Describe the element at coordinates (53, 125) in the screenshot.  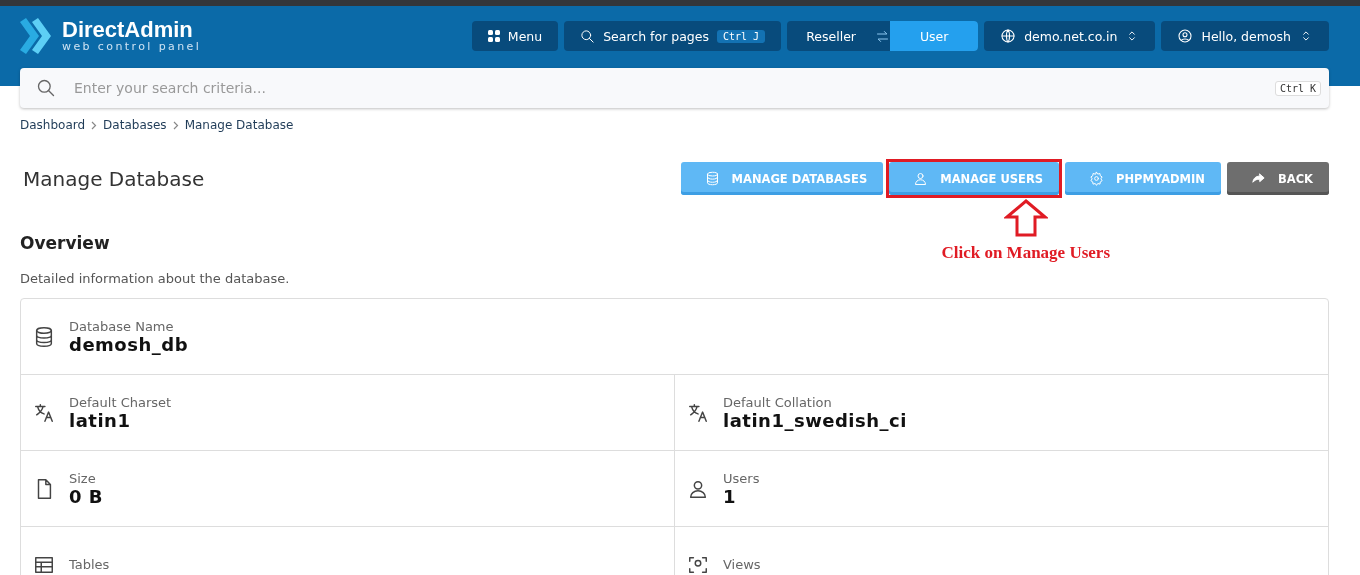
I see `breadcrumb-link: Dashboard` at that location.